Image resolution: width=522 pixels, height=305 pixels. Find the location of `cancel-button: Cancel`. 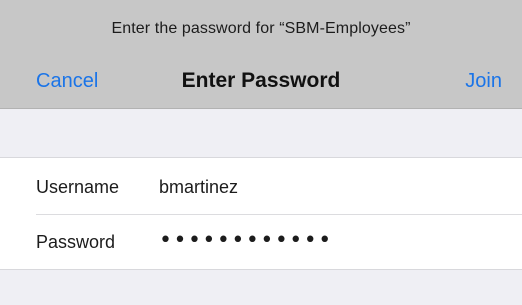

cancel-button: Cancel is located at coordinates (67, 81).